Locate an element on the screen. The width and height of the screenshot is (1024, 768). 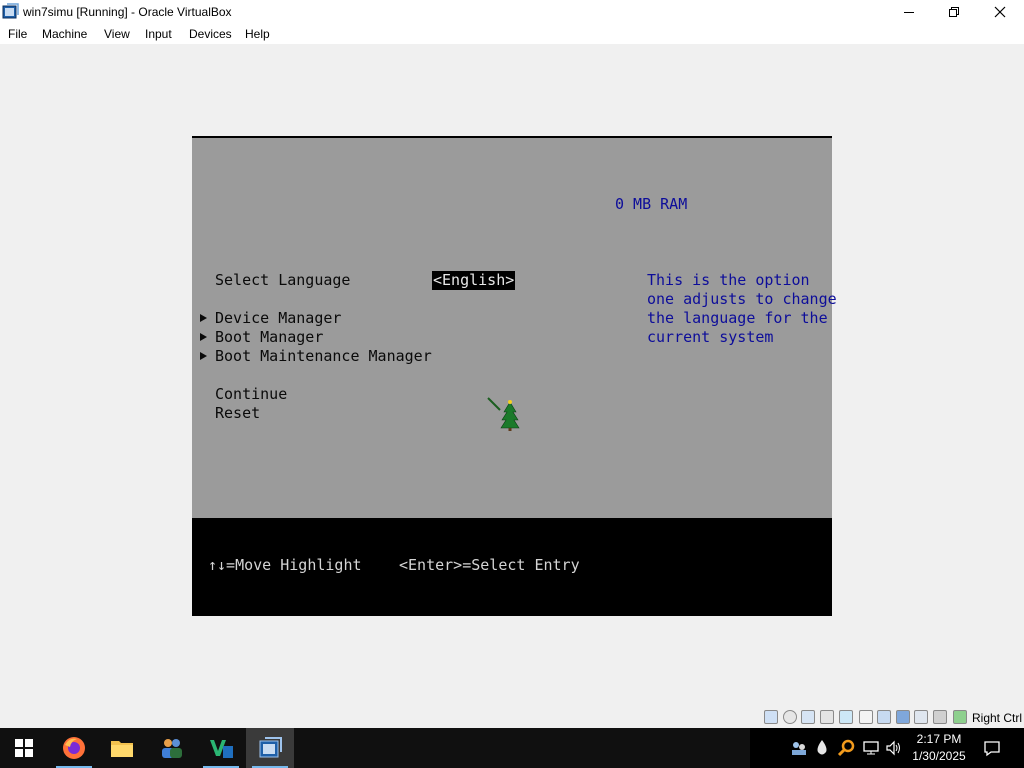
visual-studio-icon is located at coordinates (221, 749).